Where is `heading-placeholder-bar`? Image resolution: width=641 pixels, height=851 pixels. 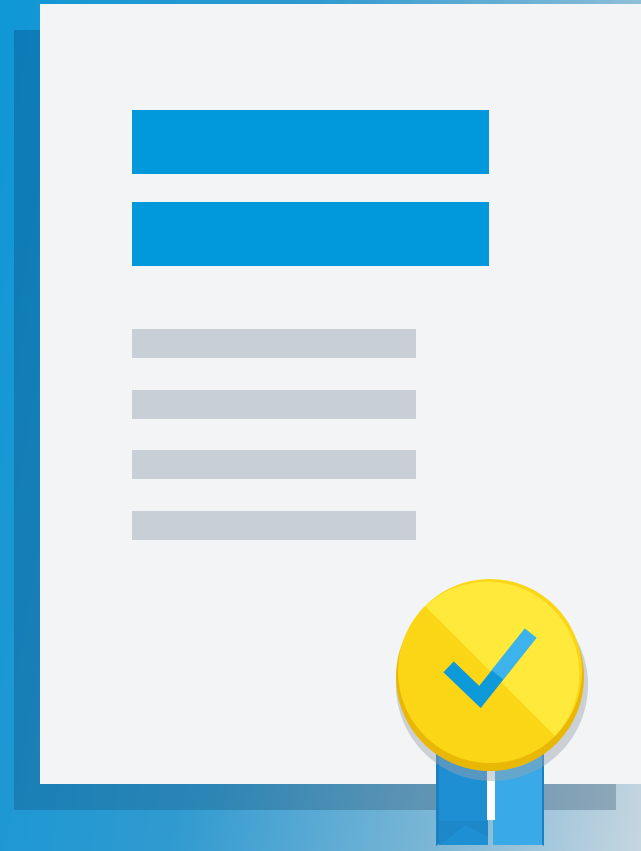 heading-placeholder-bar is located at coordinates (310, 142).